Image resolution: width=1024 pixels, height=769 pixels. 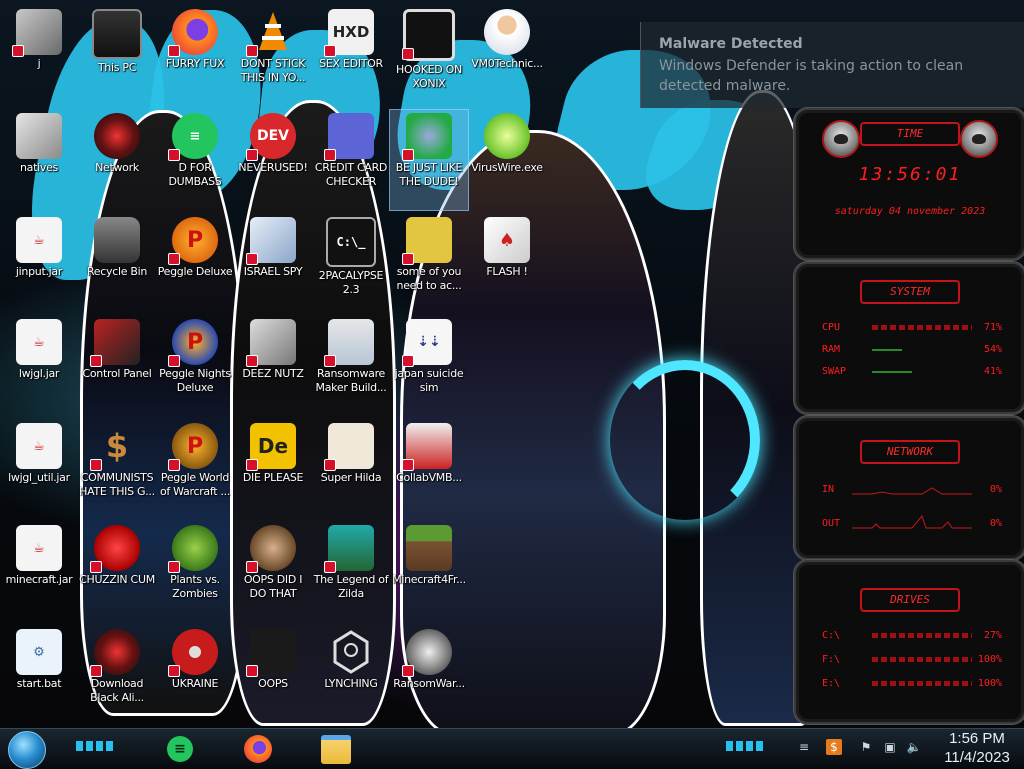 What do you see at coordinates (995, 489) in the screenshot?
I see `metric-value: 0%` at bounding box center [995, 489].